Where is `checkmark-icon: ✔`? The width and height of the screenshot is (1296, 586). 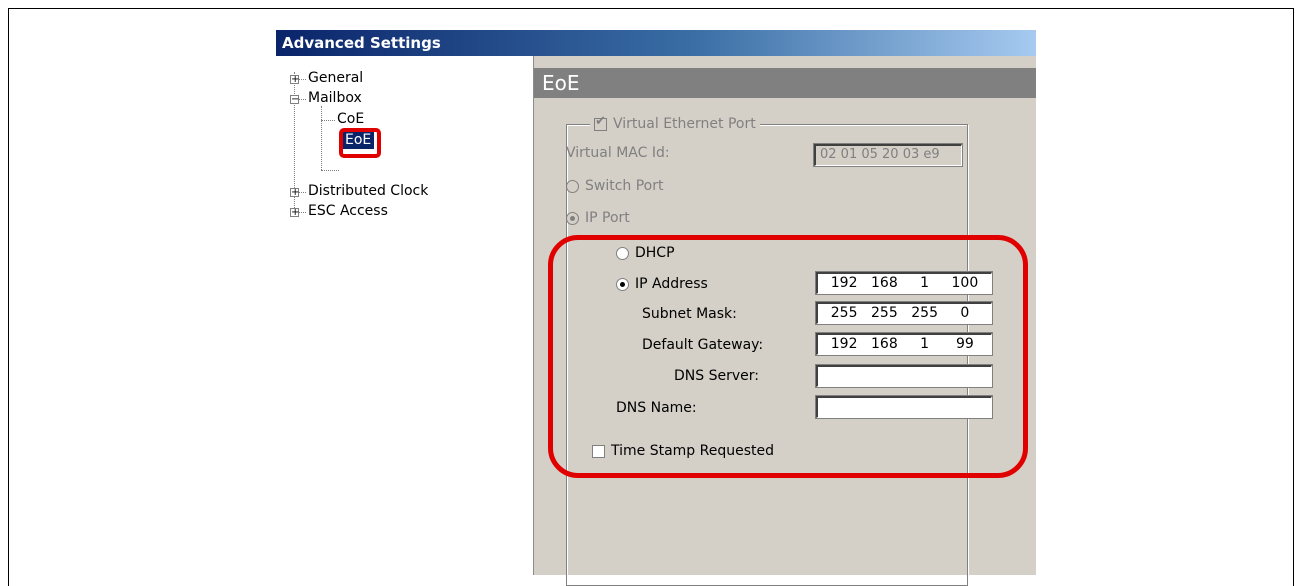
checkmark-icon: ✔ is located at coordinates (600, 121).